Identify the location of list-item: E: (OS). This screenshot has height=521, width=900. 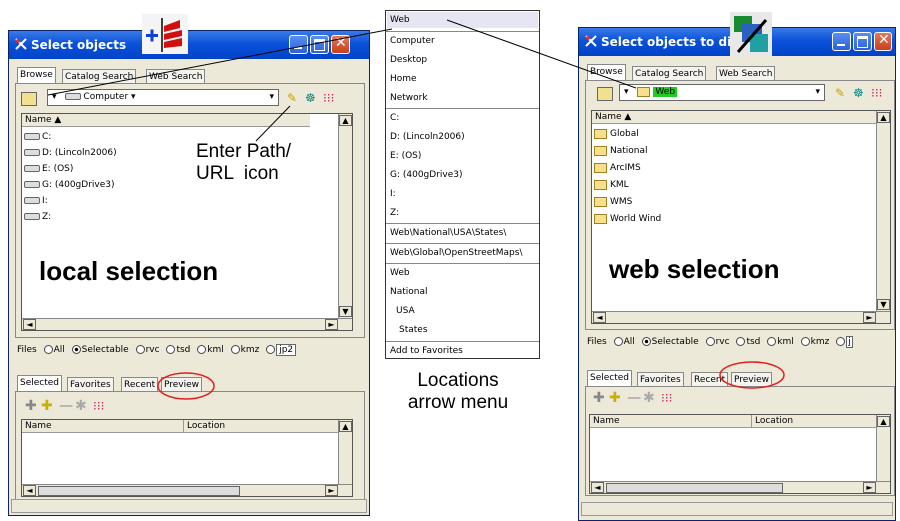
(48, 169).